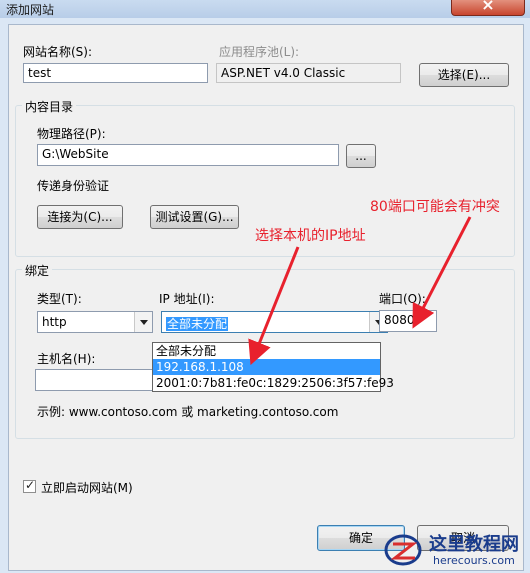 The image size is (530, 573). I want to click on annotation-arrows, so click(360, 291).